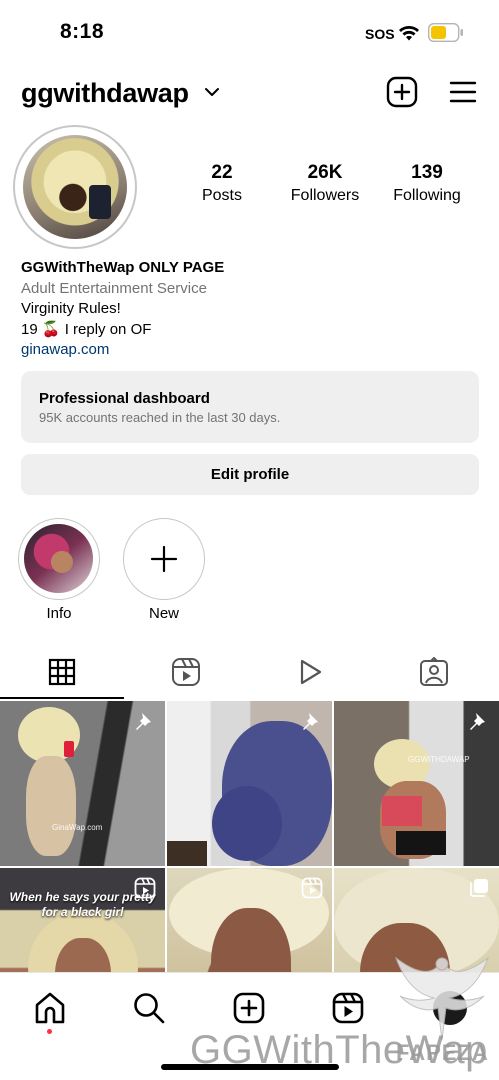 This screenshot has height=1080, width=499. I want to click on home-indicator, so click(250, 1067).